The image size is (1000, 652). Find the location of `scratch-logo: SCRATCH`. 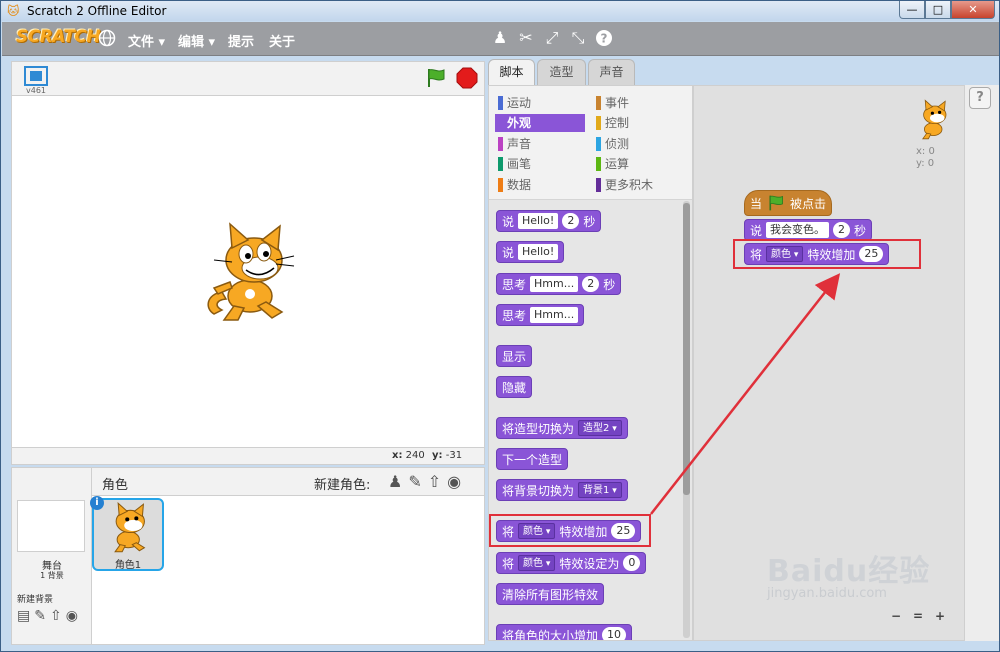

scratch-logo: SCRATCH is located at coordinates (58, 37).